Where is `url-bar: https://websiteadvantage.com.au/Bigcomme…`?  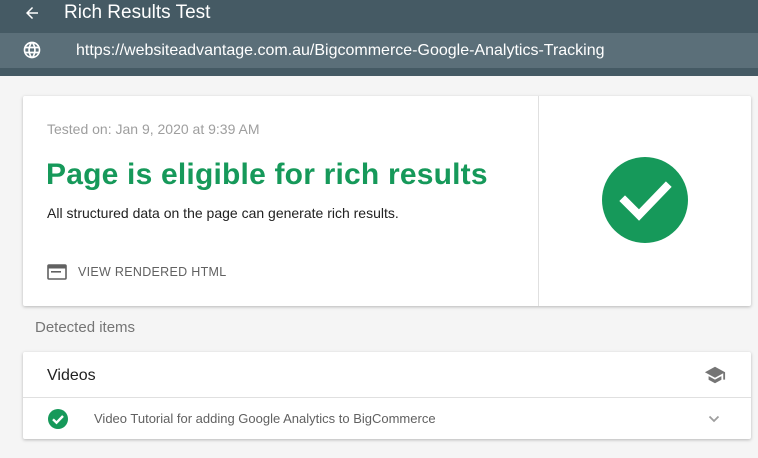 url-bar: https://websiteadvantage.com.au/Bigcomme… is located at coordinates (379, 50).